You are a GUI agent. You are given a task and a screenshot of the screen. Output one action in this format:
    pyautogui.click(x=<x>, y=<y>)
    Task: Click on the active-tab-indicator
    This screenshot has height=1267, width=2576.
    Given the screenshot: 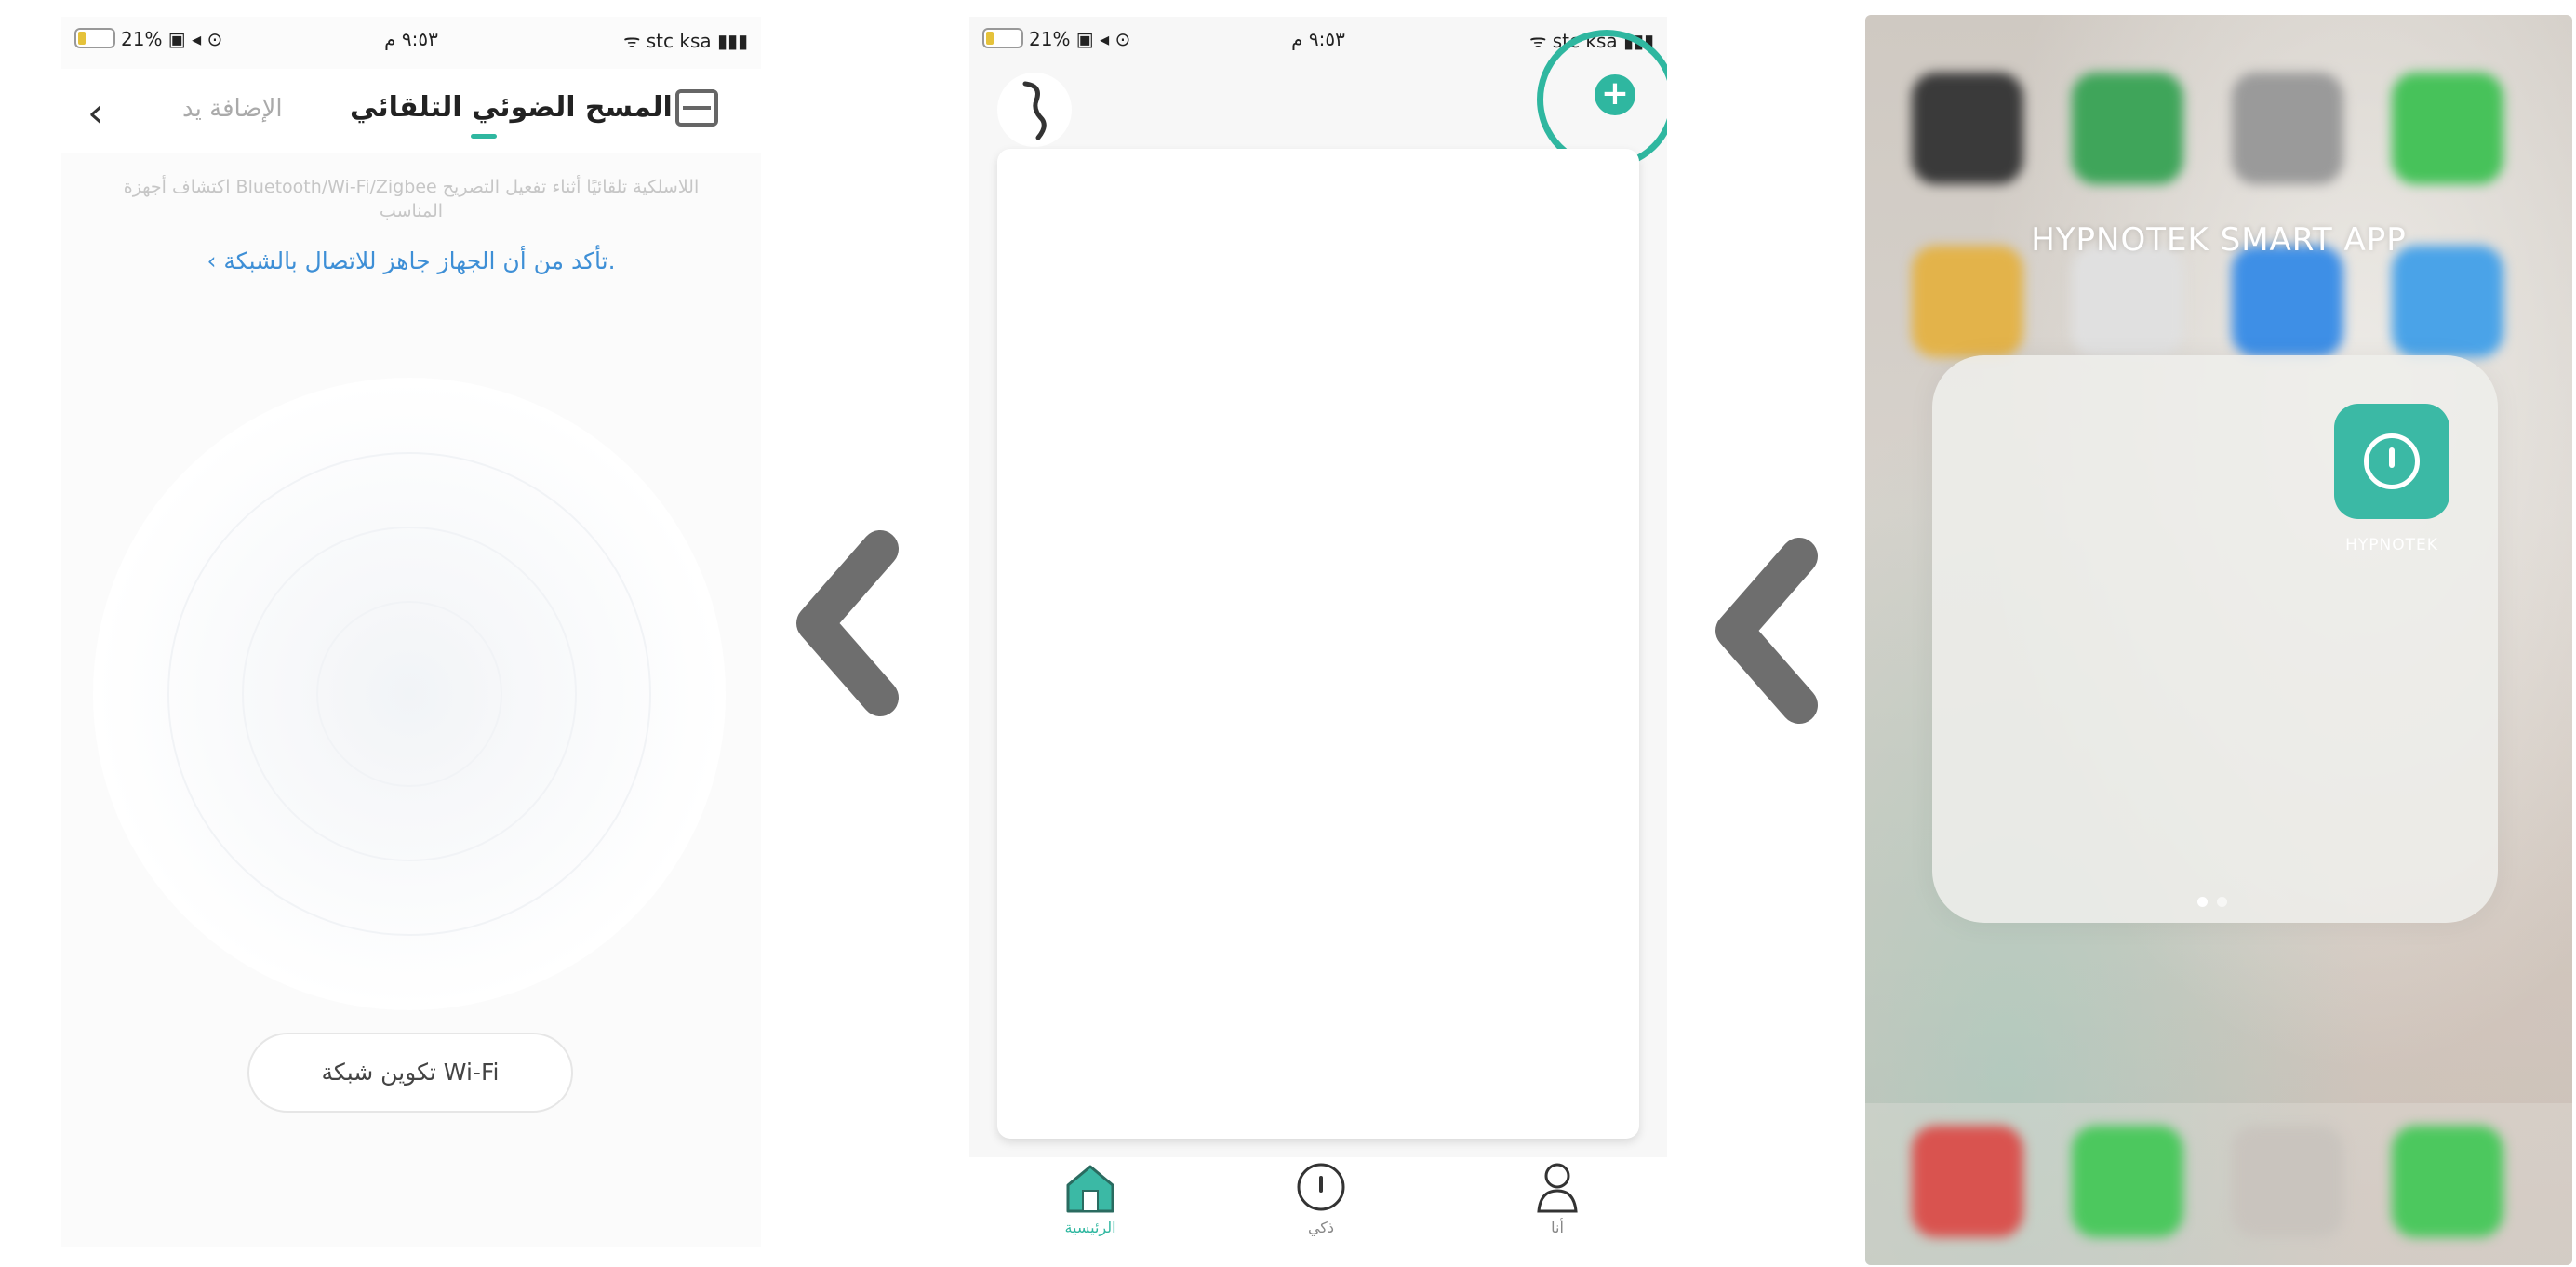 What is the action you would take?
    pyautogui.click(x=484, y=136)
    